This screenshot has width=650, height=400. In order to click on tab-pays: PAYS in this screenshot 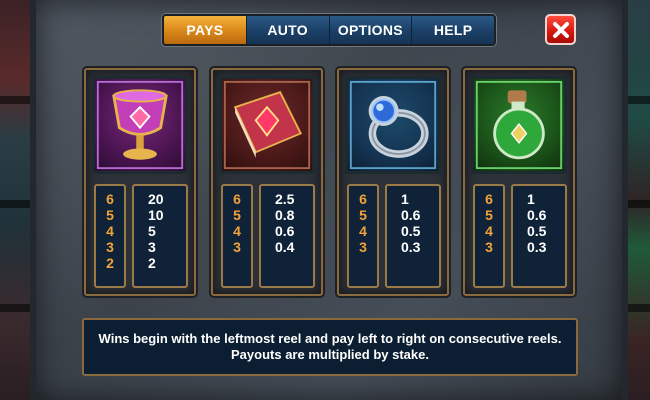, I will do `click(205, 30)`.